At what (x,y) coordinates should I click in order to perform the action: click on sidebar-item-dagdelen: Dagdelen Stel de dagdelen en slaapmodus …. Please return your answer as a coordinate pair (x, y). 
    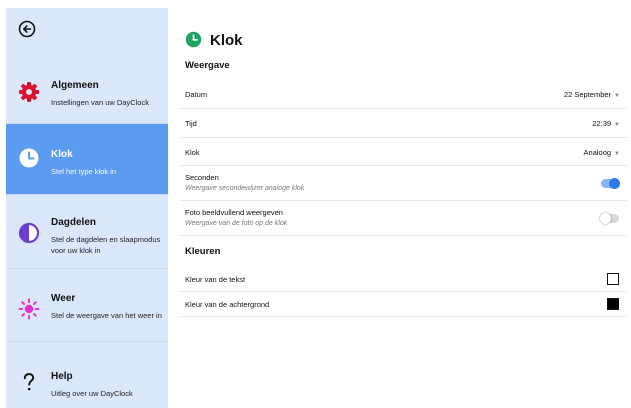
    Looking at the image, I should click on (87, 232).